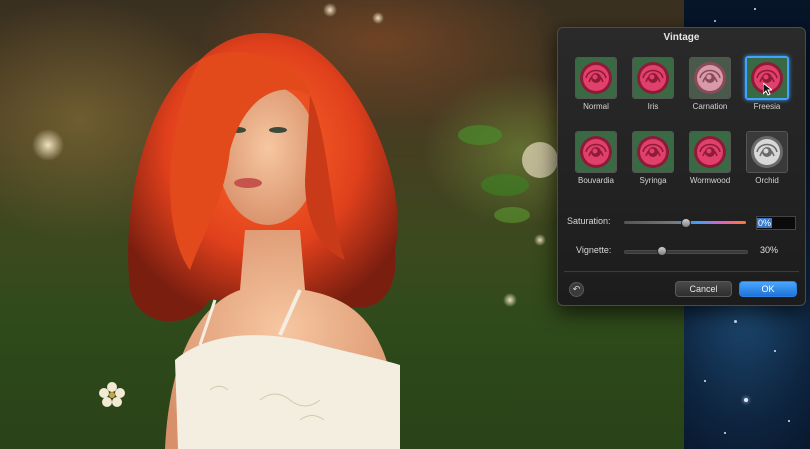 The width and height of the screenshot is (810, 449). Describe the element at coordinates (710, 180) in the screenshot. I see `preset-label: Wormwood` at that location.